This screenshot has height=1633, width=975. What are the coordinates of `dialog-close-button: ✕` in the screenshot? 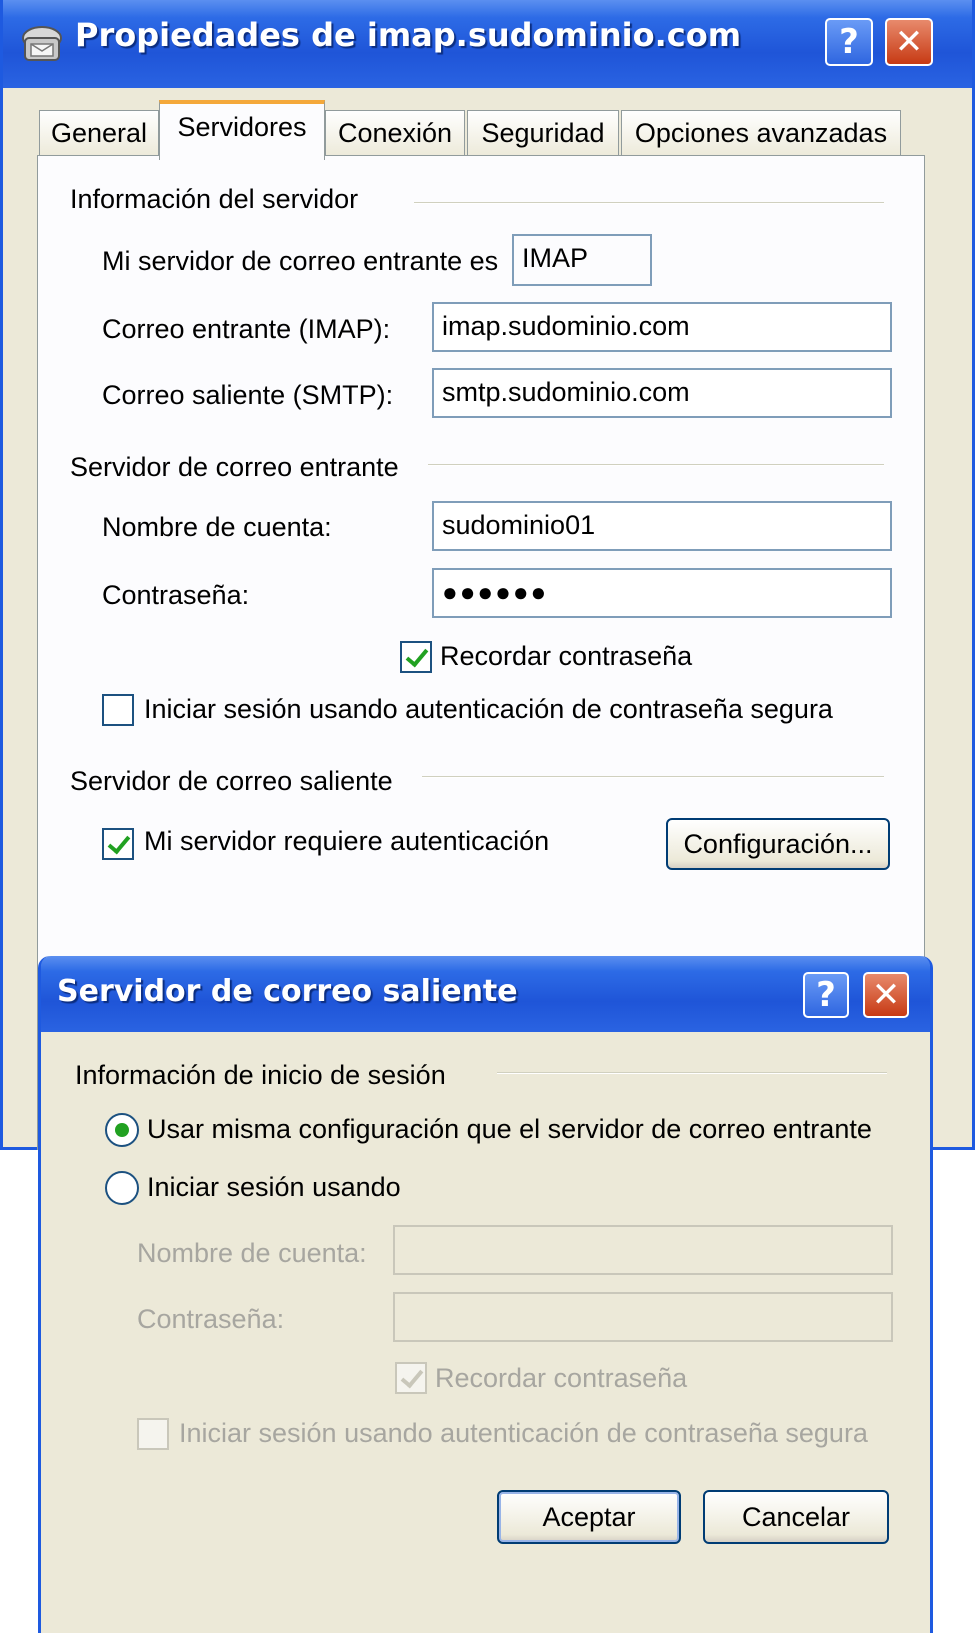 It's located at (886, 995).